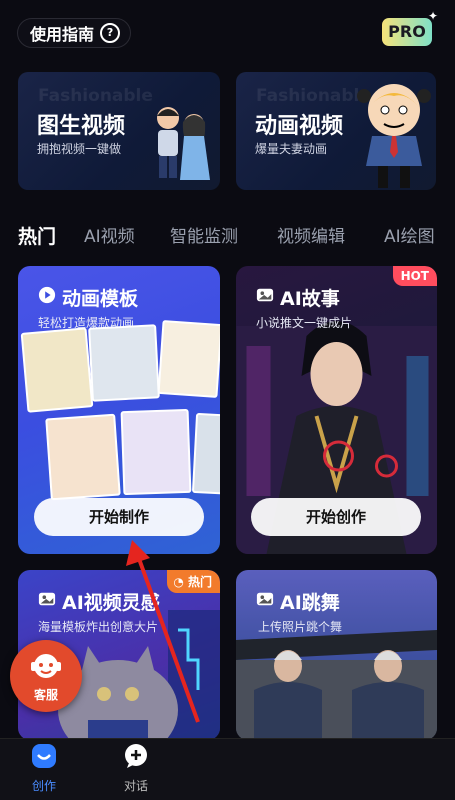 The width and height of the screenshot is (455, 800). I want to click on chat-plus-icon, so click(136, 756).